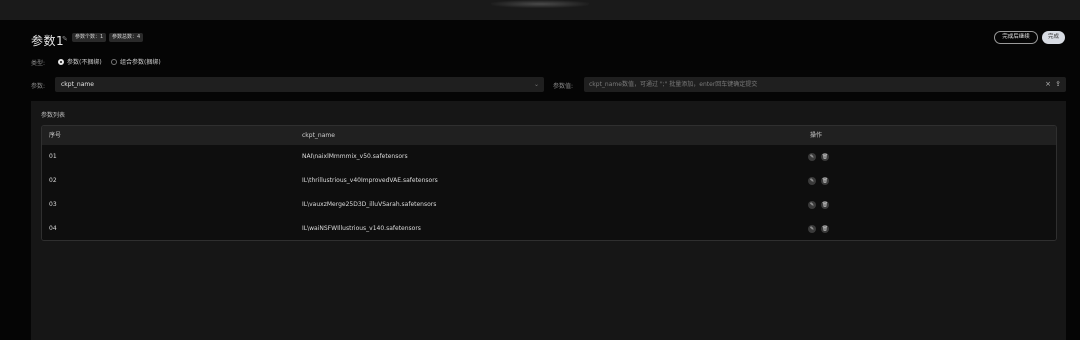 The image size is (1080, 340). I want to click on value-label: 参数值:, so click(563, 86).